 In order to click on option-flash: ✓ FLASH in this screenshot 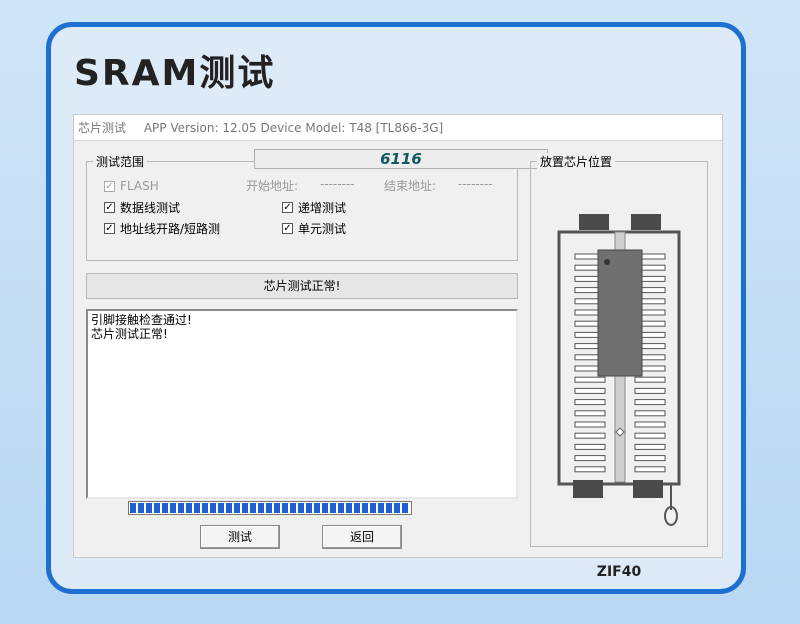, I will do `click(131, 186)`.